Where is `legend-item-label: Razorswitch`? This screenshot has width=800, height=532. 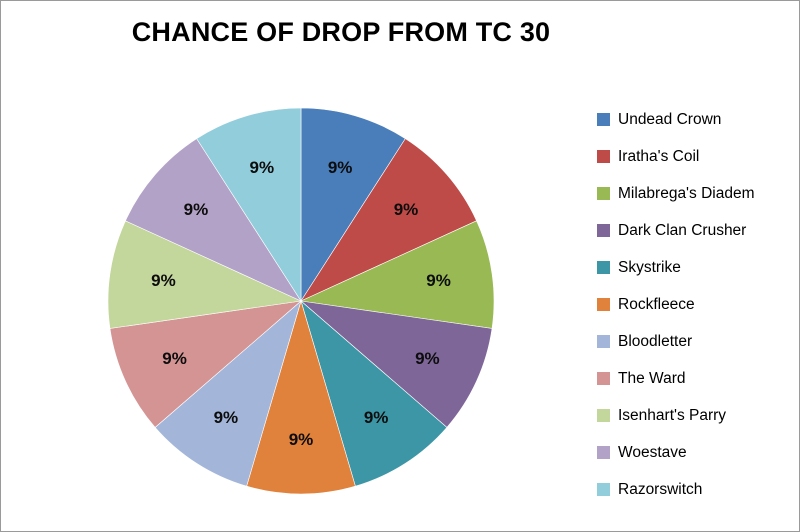 legend-item-label: Razorswitch is located at coordinates (660, 489).